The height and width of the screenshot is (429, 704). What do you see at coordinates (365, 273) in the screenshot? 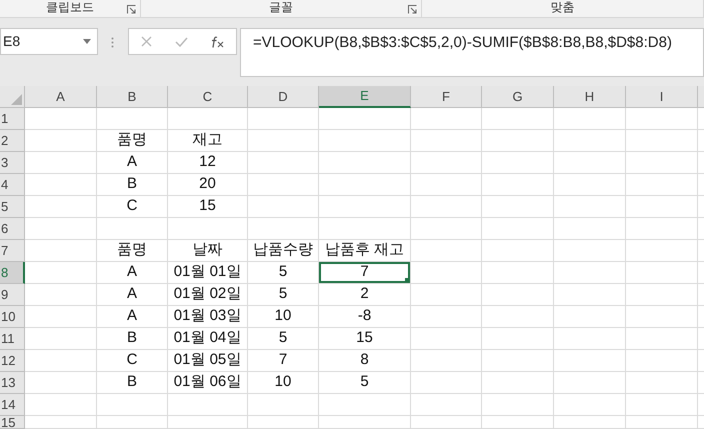
I see `cell: 7` at bounding box center [365, 273].